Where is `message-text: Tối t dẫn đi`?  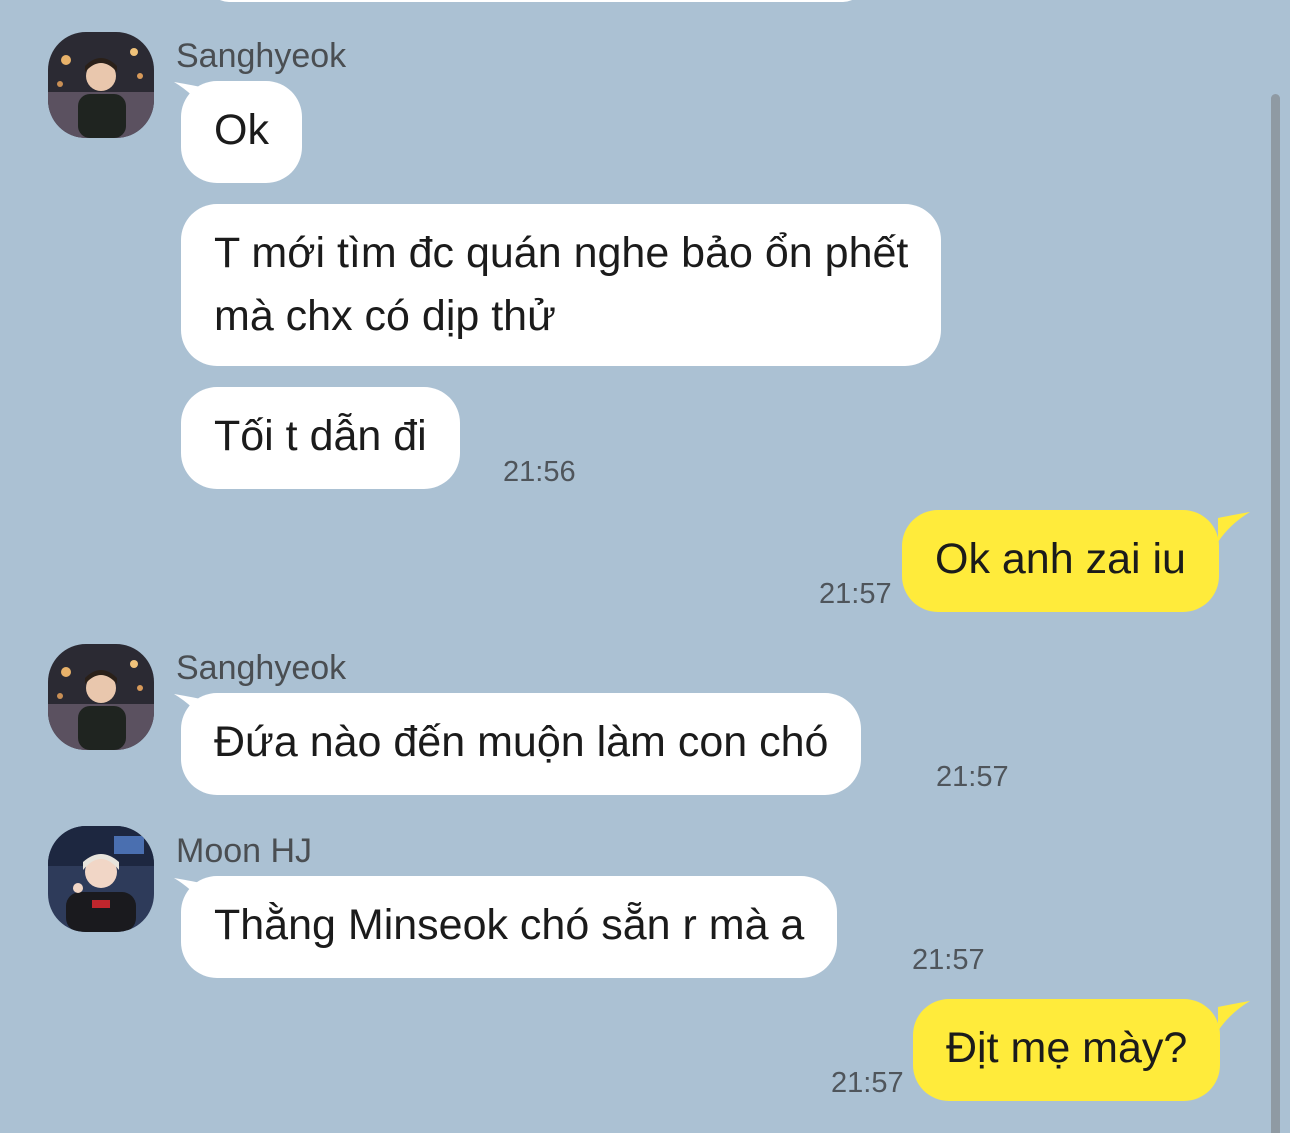 message-text: Tối t dẫn đi is located at coordinates (320, 436).